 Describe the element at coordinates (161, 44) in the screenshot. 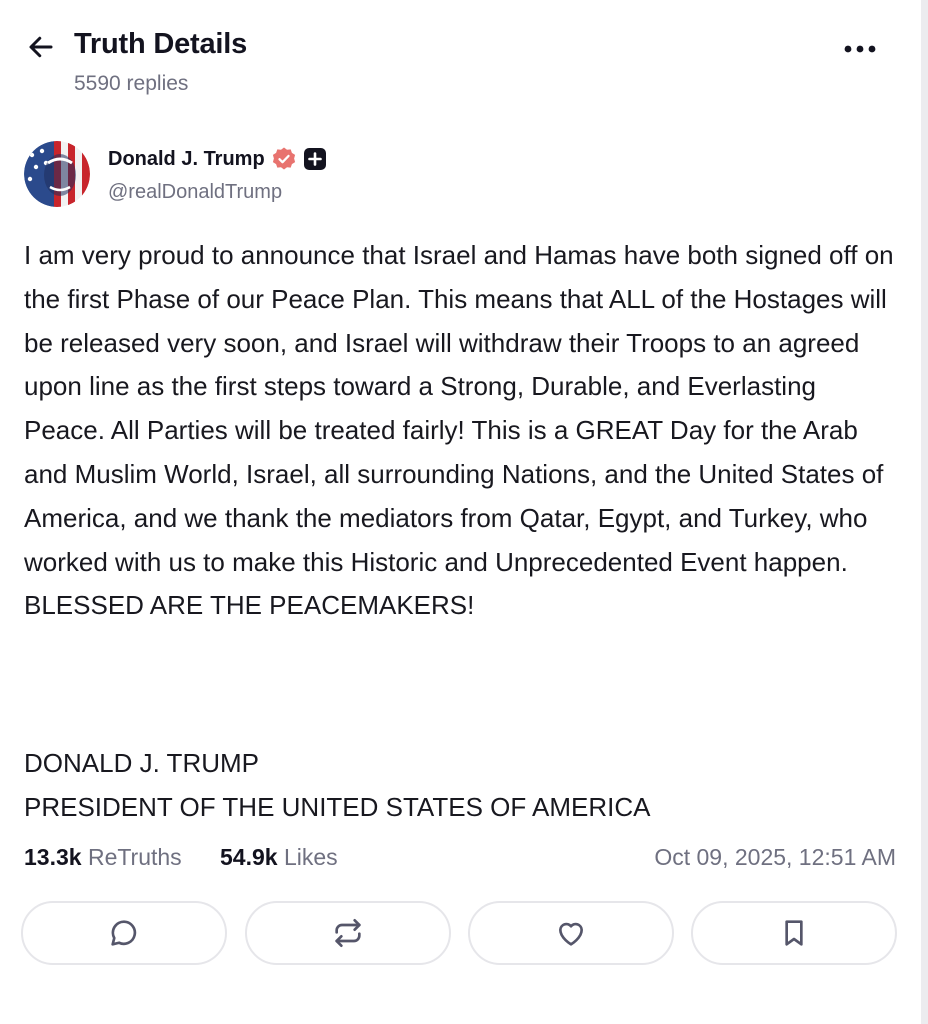

I see `page-title: Truth Details` at that location.